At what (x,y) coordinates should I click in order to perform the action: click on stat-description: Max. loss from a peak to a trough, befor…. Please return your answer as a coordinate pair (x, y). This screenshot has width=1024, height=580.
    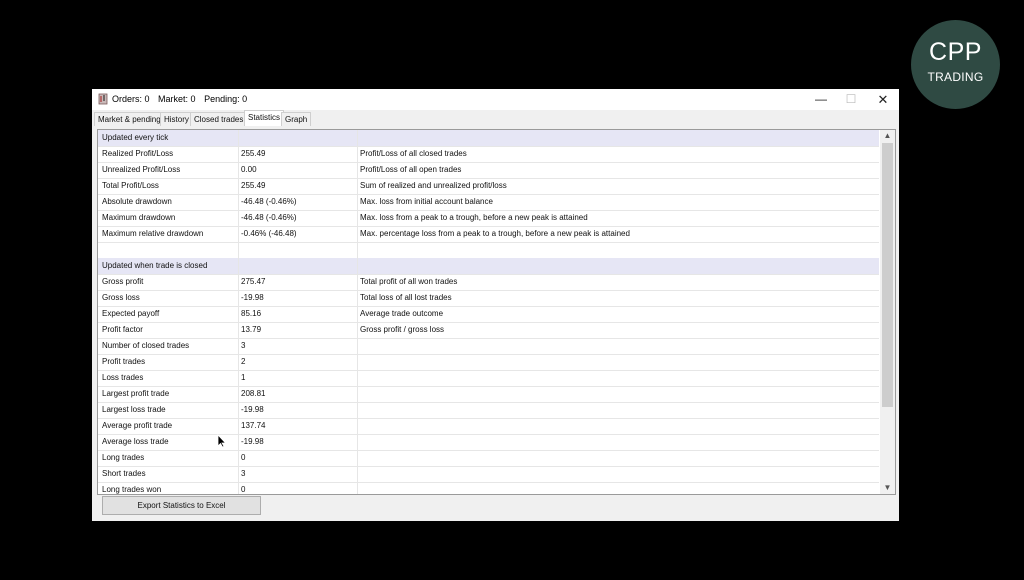
    Looking at the image, I should click on (474, 217).